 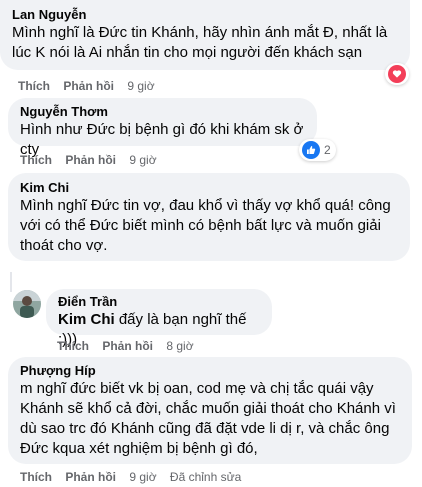 What do you see at coordinates (205, 477) in the screenshot?
I see `edited-label: Đã chỉnh sửa` at bounding box center [205, 477].